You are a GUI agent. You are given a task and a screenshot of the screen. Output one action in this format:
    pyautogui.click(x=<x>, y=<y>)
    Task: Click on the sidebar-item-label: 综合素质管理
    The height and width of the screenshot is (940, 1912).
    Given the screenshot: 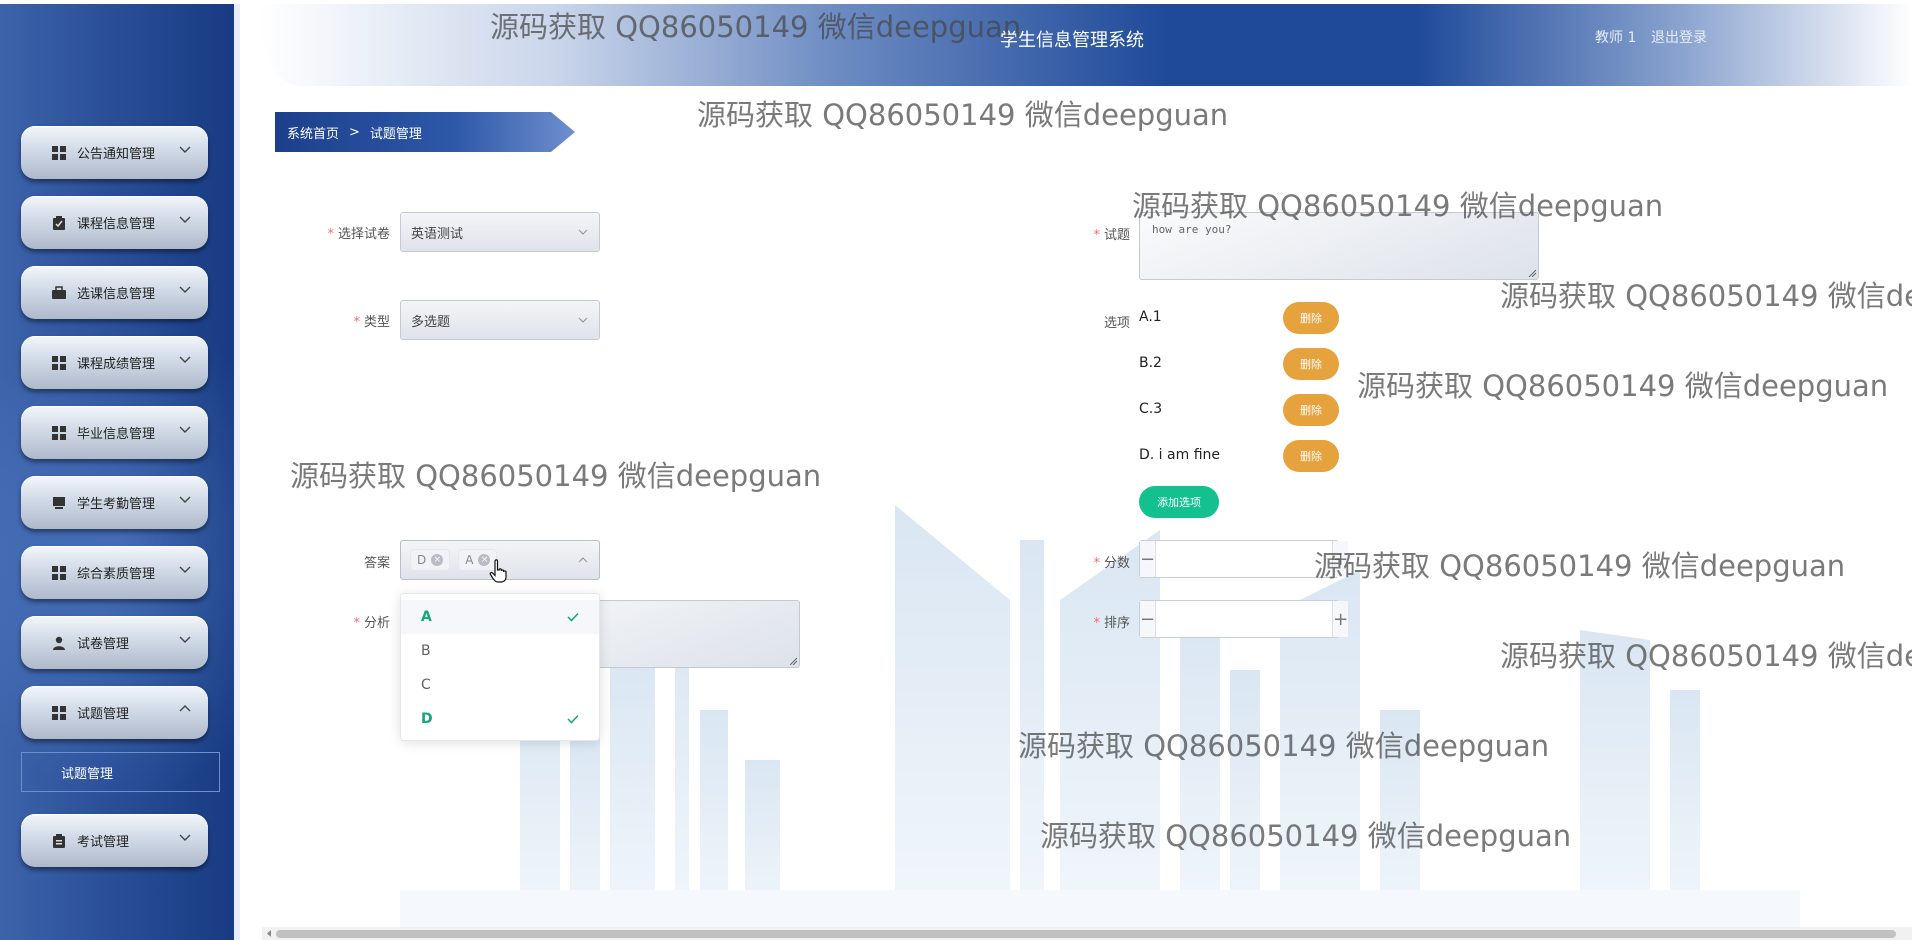 What is the action you would take?
    pyautogui.click(x=116, y=574)
    